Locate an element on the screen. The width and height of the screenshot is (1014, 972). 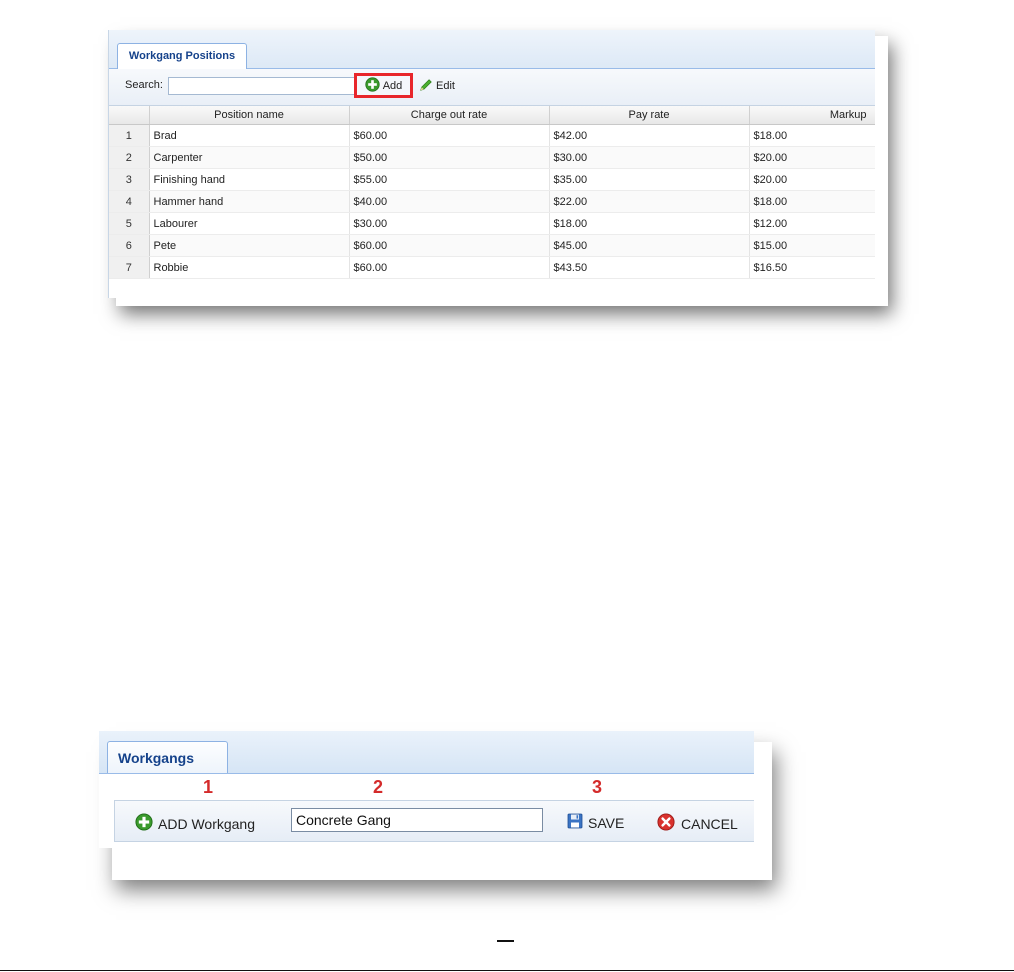
edit-position-button: Edit is located at coordinates (437, 86).